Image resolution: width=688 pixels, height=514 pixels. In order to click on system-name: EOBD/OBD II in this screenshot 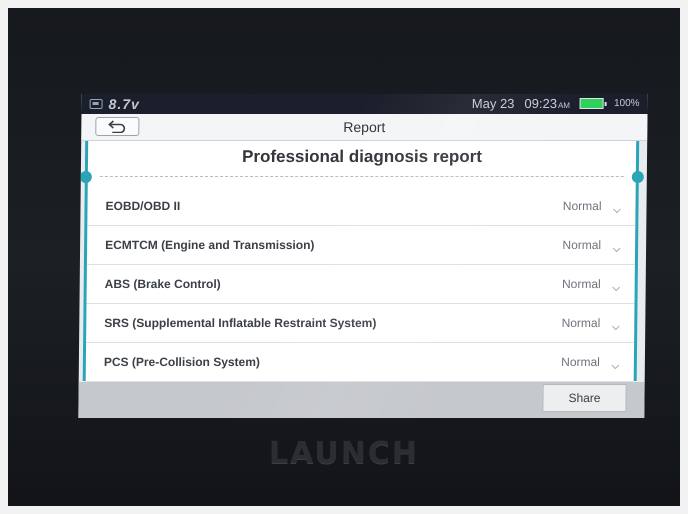, I will do `click(143, 206)`.